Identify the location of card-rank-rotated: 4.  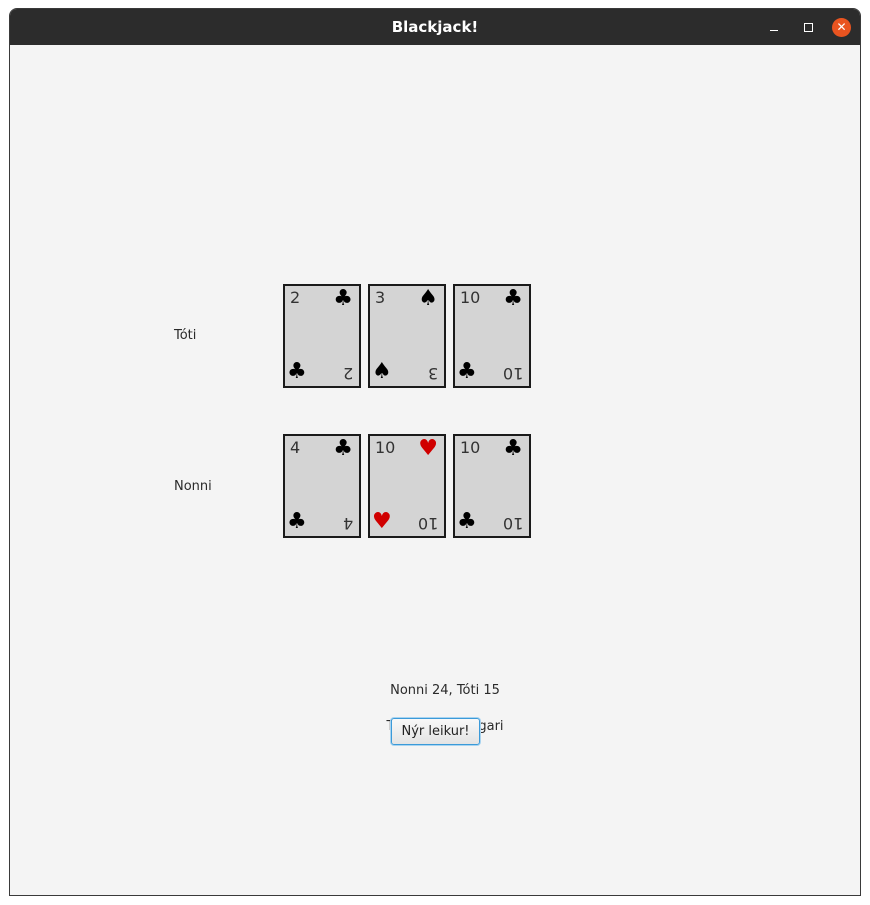
(347, 523).